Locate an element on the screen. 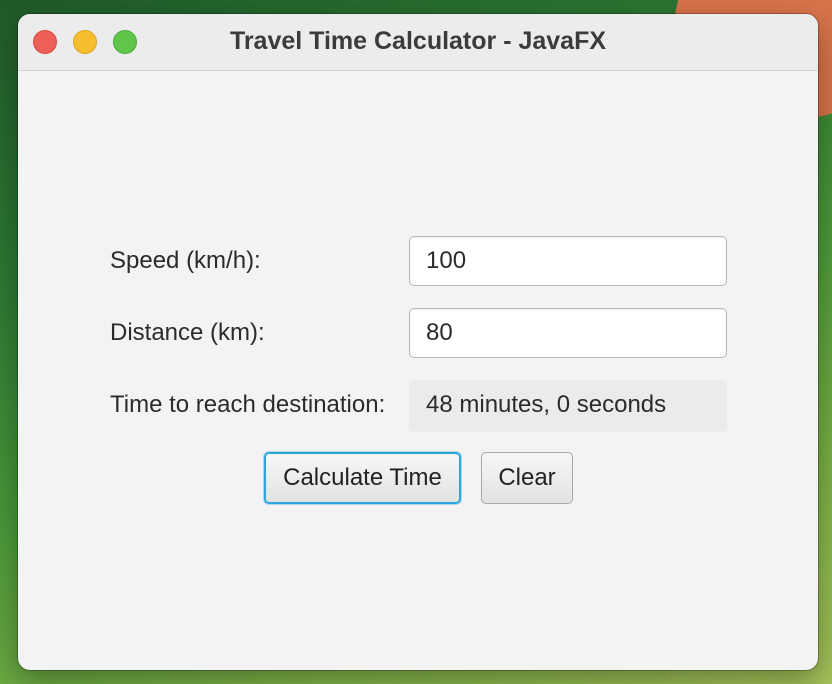 The height and width of the screenshot is (684, 832). clear-button: Clear is located at coordinates (527, 478).